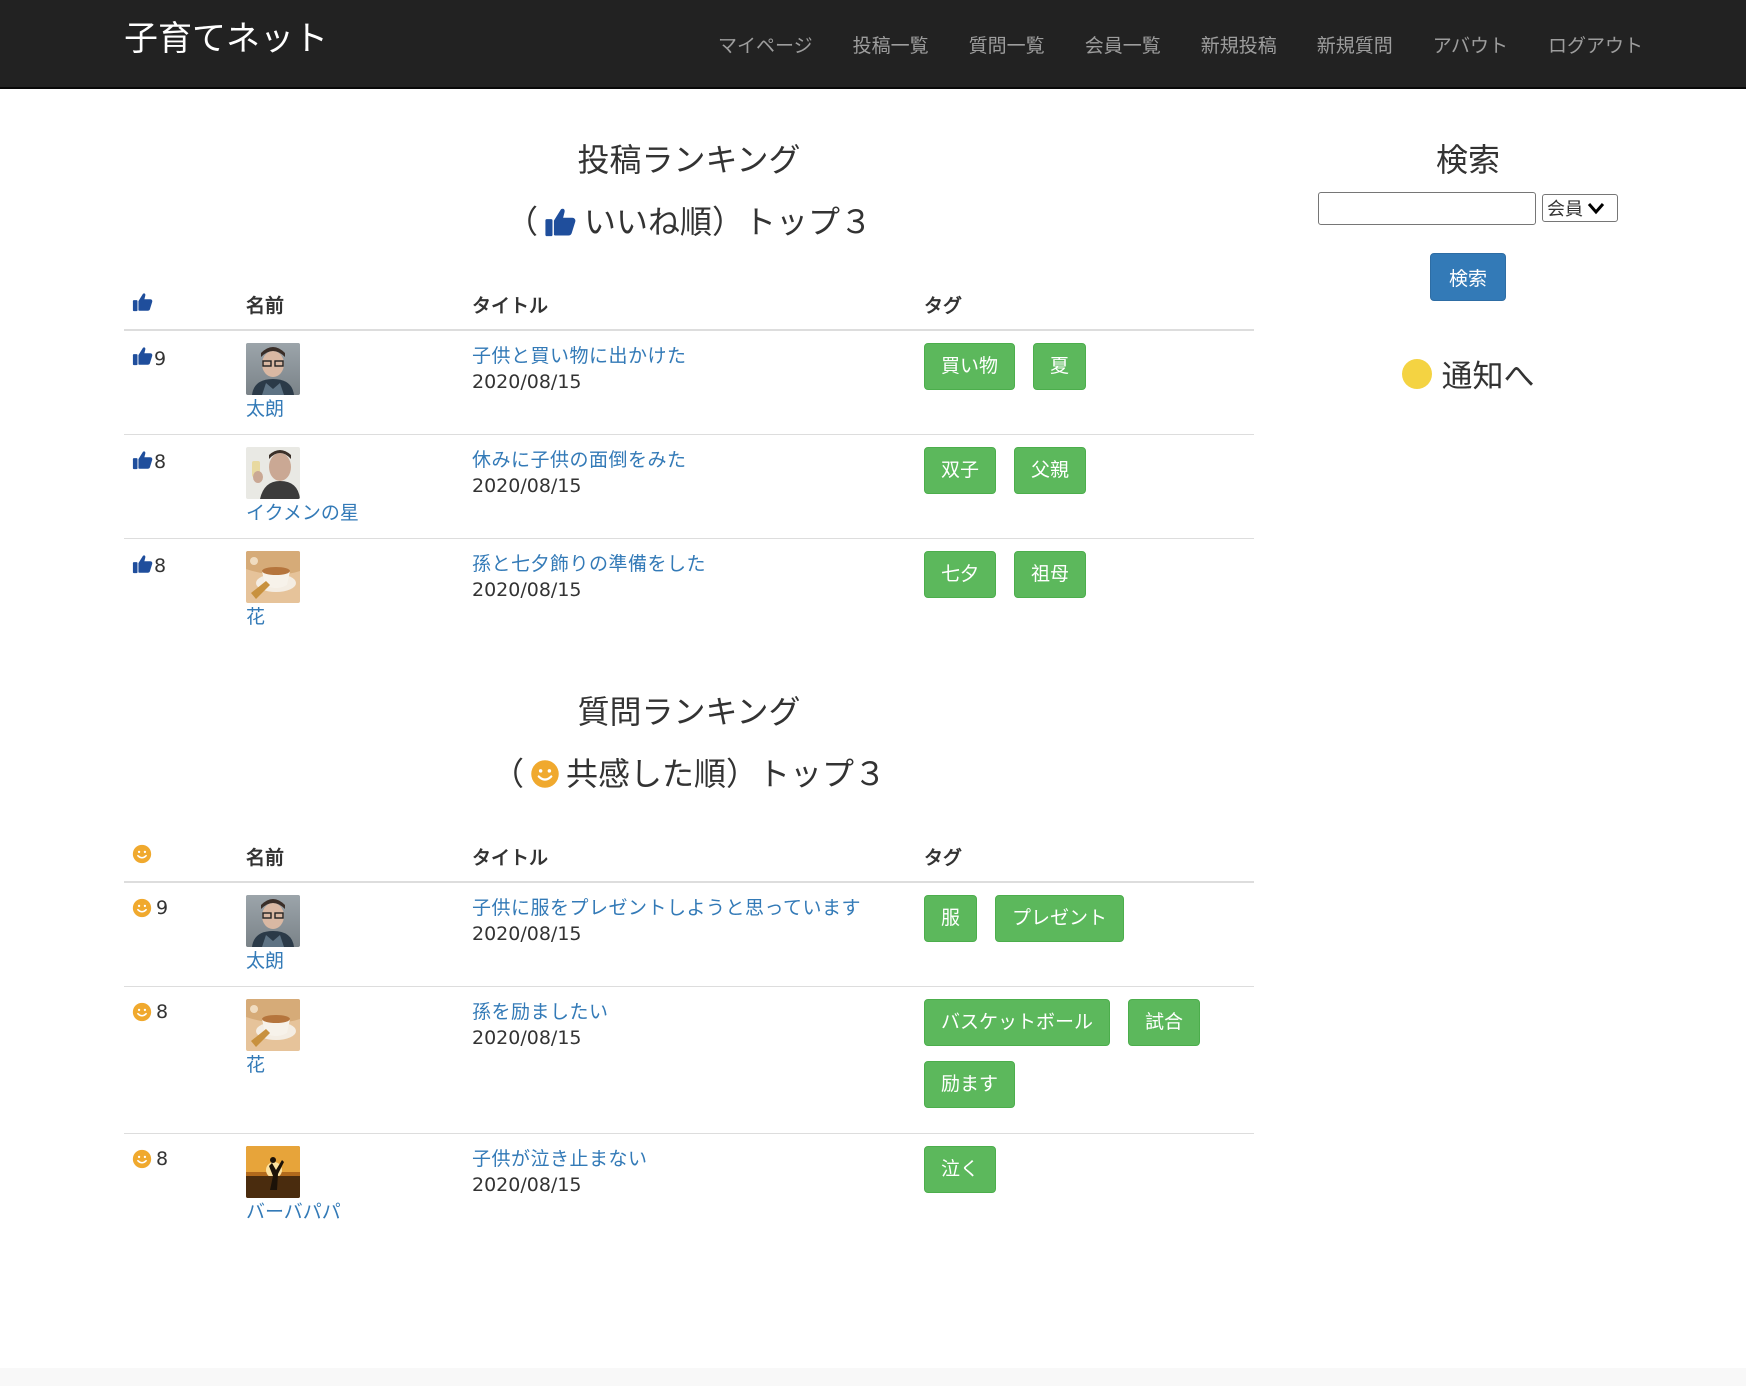 The height and width of the screenshot is (1386, 1746). What do you see at coordinates (181, 462) in the screenshot?
I see `like-count: 8` at bounding box center [181, 462].